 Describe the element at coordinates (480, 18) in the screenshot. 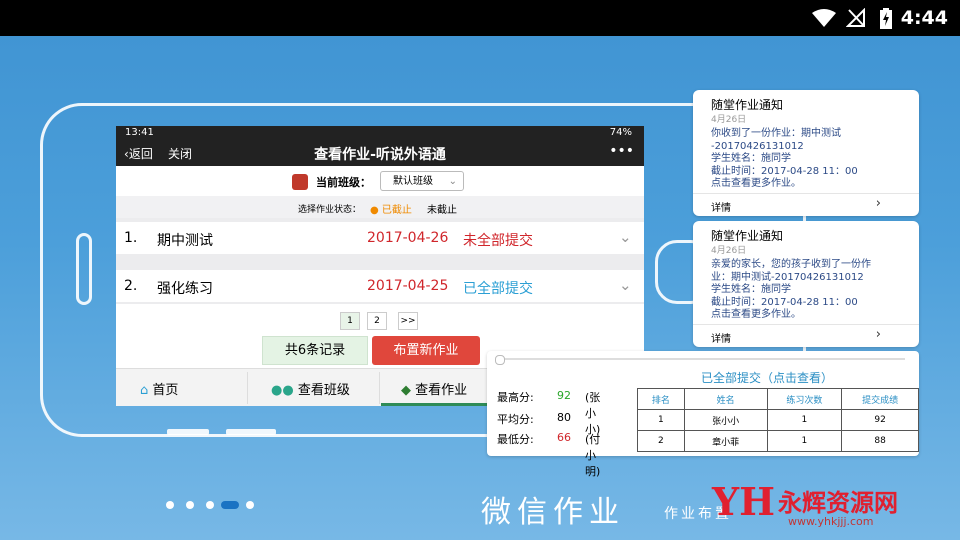

I see `device-status-bar: 4:44` at that location.